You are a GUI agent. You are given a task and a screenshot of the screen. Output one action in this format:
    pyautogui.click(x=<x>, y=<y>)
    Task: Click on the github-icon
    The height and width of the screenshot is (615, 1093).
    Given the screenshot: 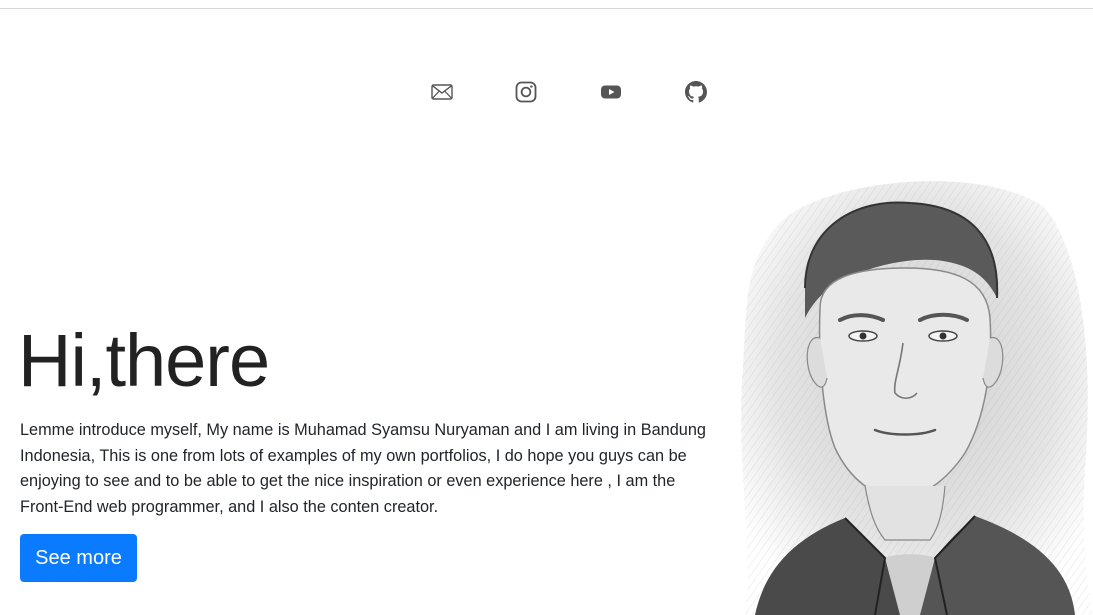 What is the action you would take?
    pyautogui.click(x=696, y=92)
    